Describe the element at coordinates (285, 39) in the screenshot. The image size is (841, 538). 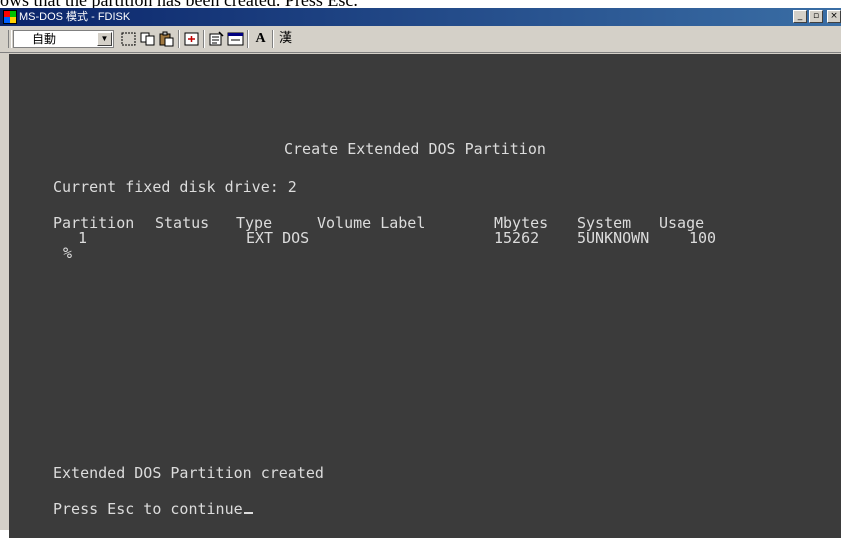
I see `kanji-icon: 漢` at that location.